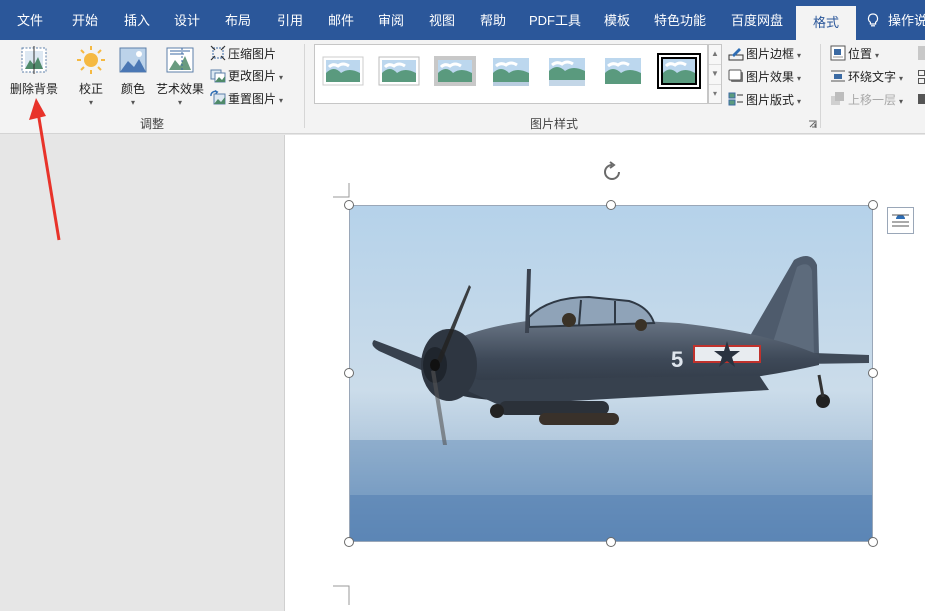 The width and height of the screenshot is (925, 611). What do you see at coordinates (611, 205) in the screenshot?
I see `resize-handle-top` at bounding box center [611, 205].